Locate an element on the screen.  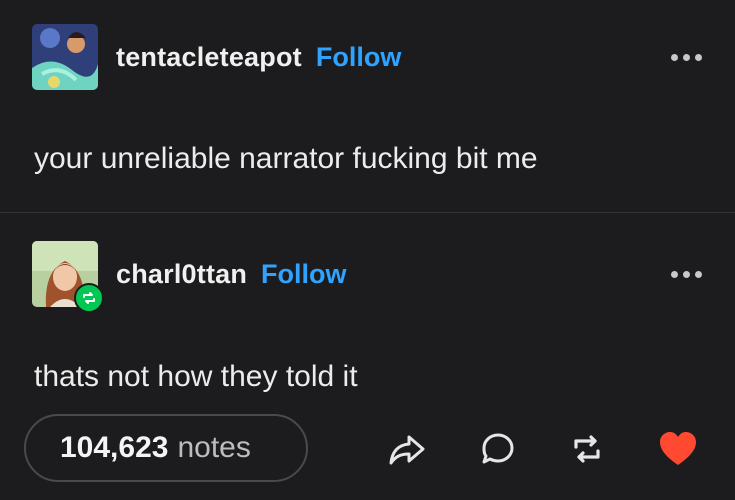
avatar is located at coordinates (65, 57).